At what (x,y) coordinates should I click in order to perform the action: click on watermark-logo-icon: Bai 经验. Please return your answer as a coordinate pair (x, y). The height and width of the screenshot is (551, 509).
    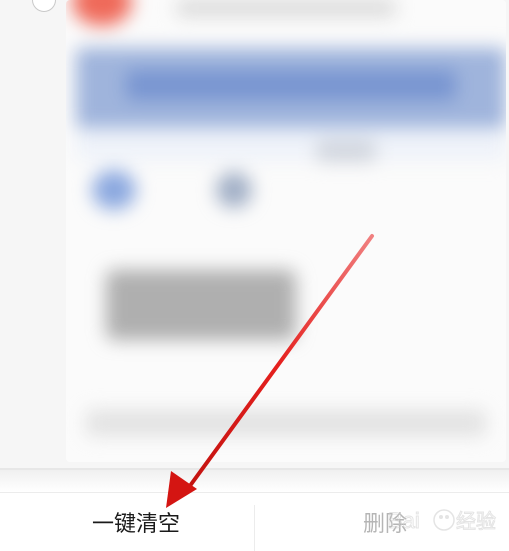
    Looking at the image, I should click on (442, 521).